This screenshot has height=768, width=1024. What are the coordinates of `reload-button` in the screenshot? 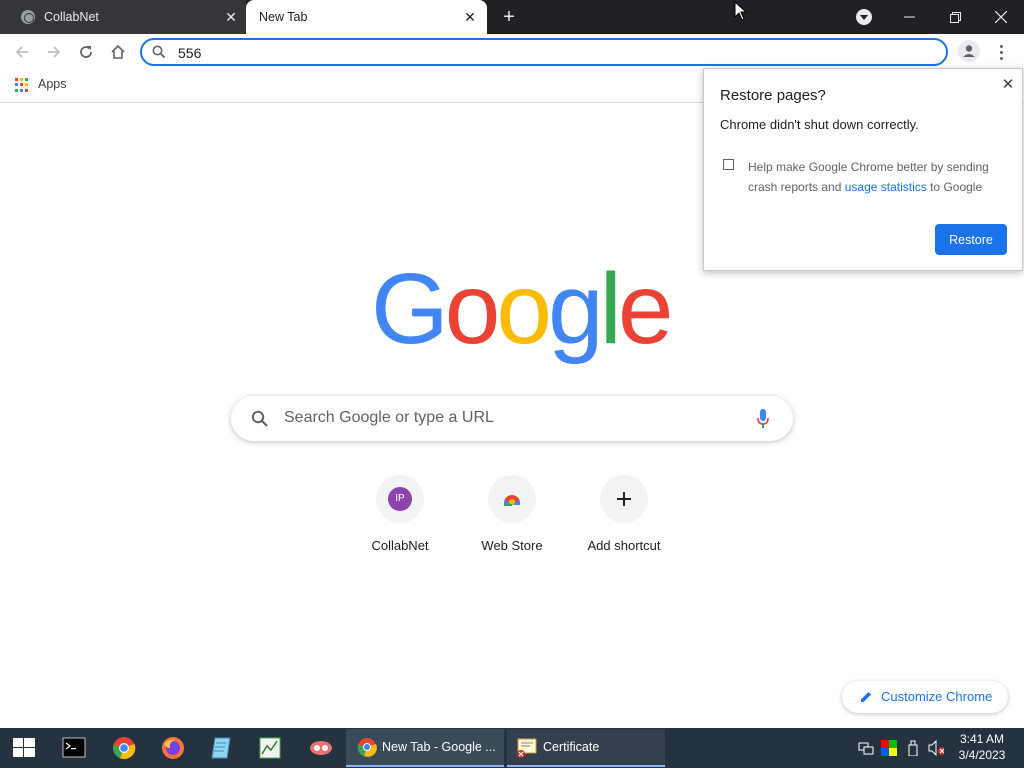 It's located at (86, 52).